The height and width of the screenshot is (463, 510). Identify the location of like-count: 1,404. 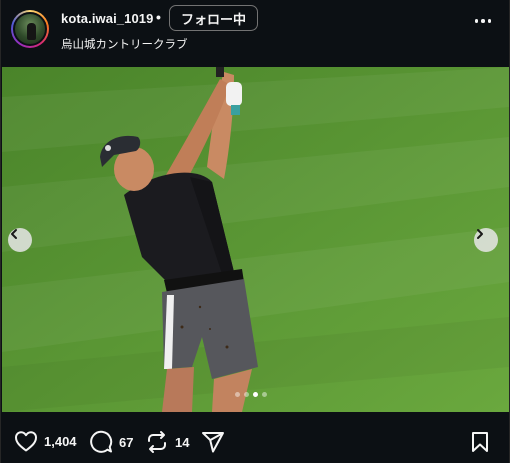
(60, 441).